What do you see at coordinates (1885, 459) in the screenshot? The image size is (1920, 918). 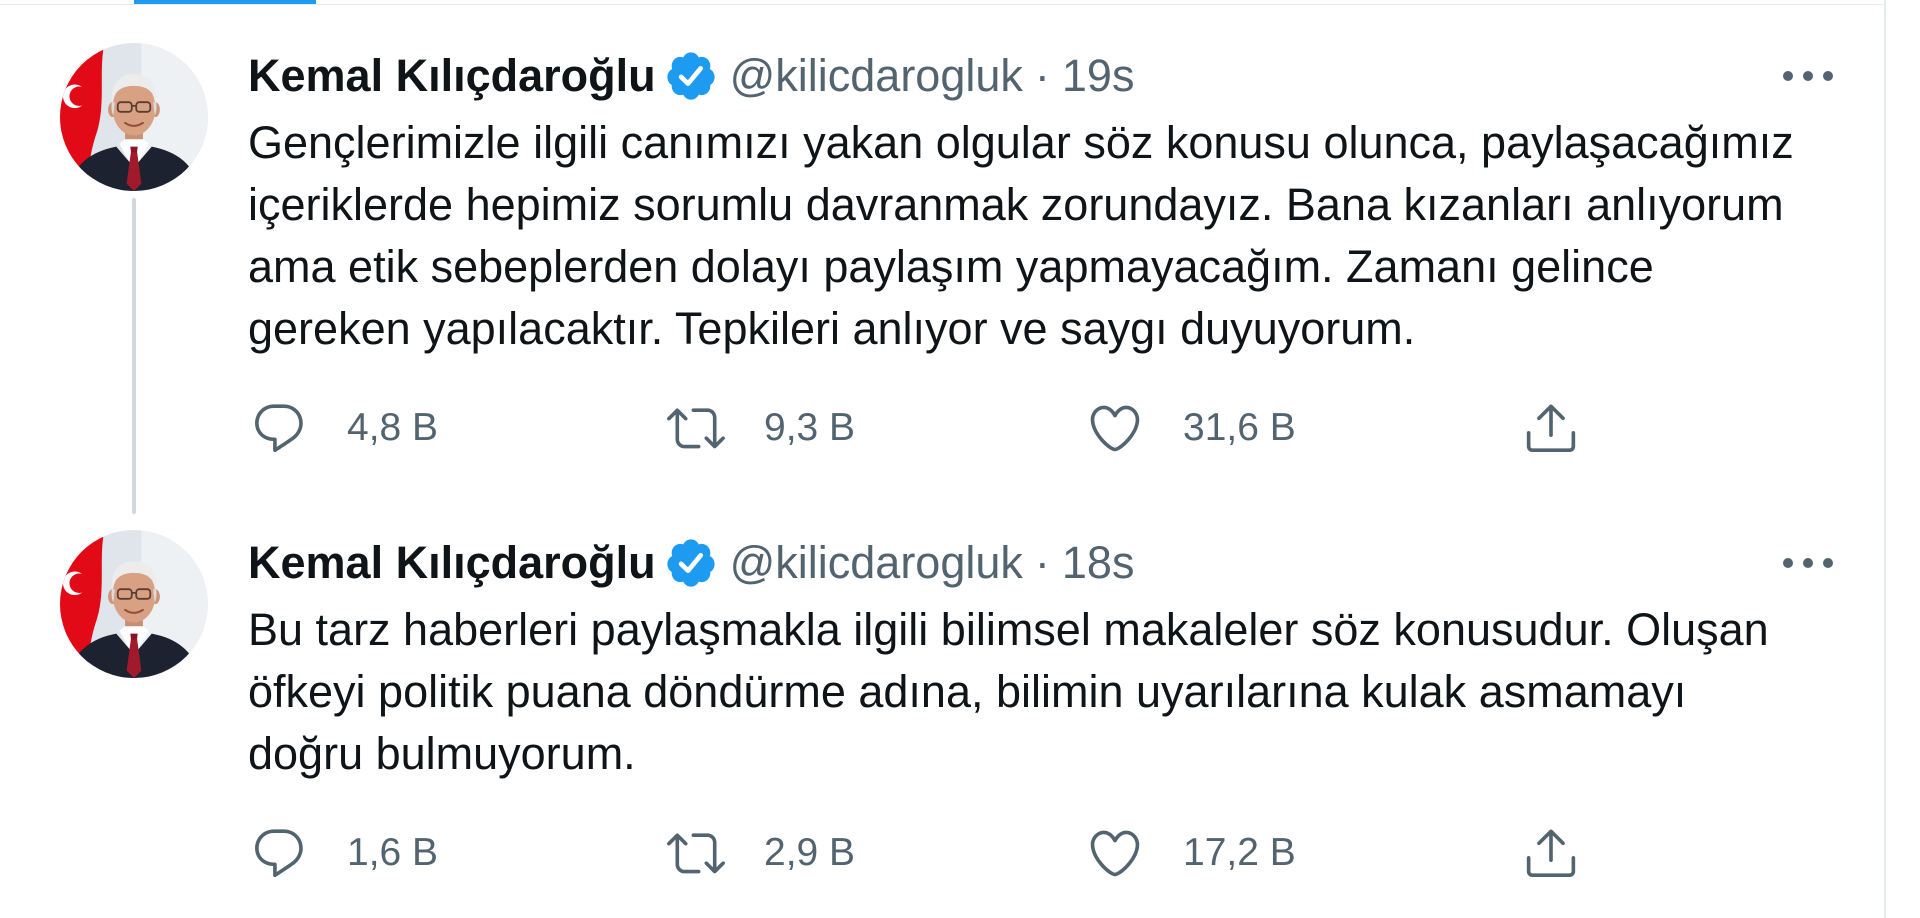 I see `column-border` at bounding box center [1885, 459].